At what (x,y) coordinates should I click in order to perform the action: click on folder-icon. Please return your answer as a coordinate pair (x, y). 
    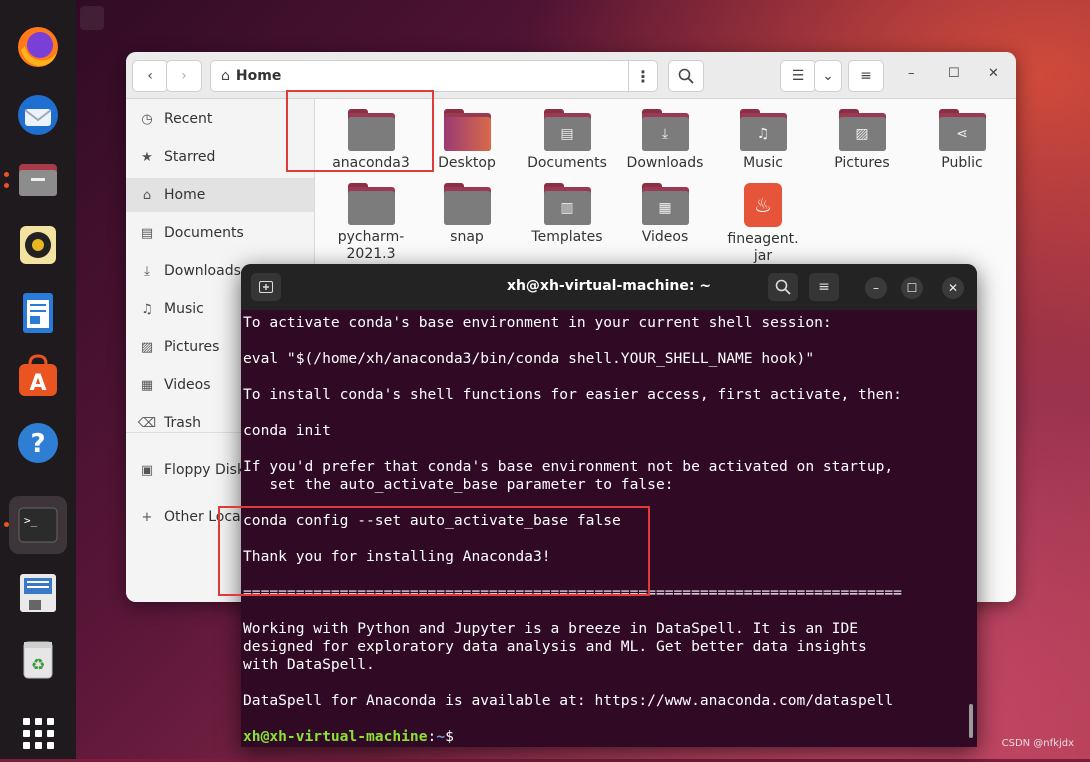
    Looking at the image, I should click on (467, 204).